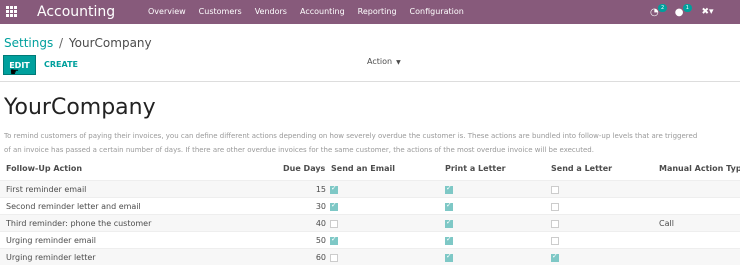 This screenshot has width=740, height=277. Describe the element at coordinates (437, 11) in the screenshot. I see `menu-item-configuration: Configuration` at that location.